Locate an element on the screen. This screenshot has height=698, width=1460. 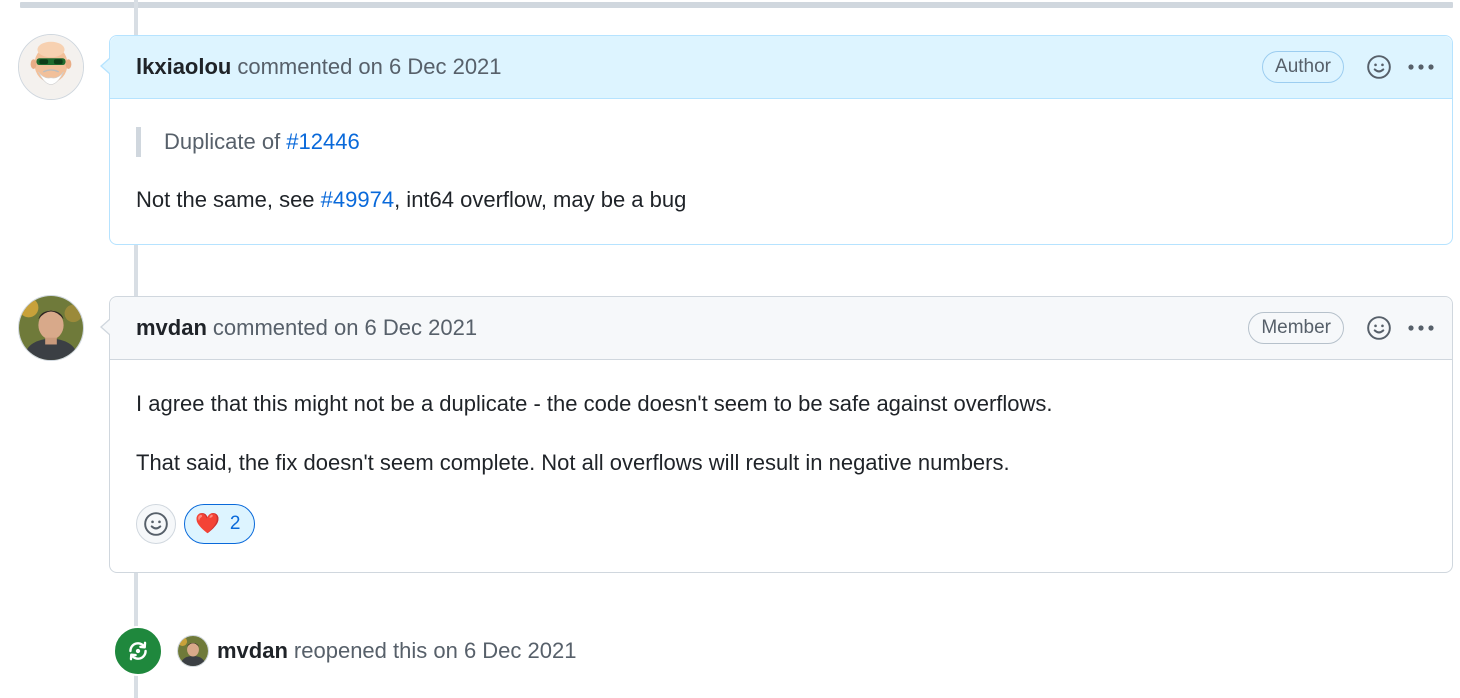
blockquote: Duplicate of #12446 is located at coordinates (781, 142).